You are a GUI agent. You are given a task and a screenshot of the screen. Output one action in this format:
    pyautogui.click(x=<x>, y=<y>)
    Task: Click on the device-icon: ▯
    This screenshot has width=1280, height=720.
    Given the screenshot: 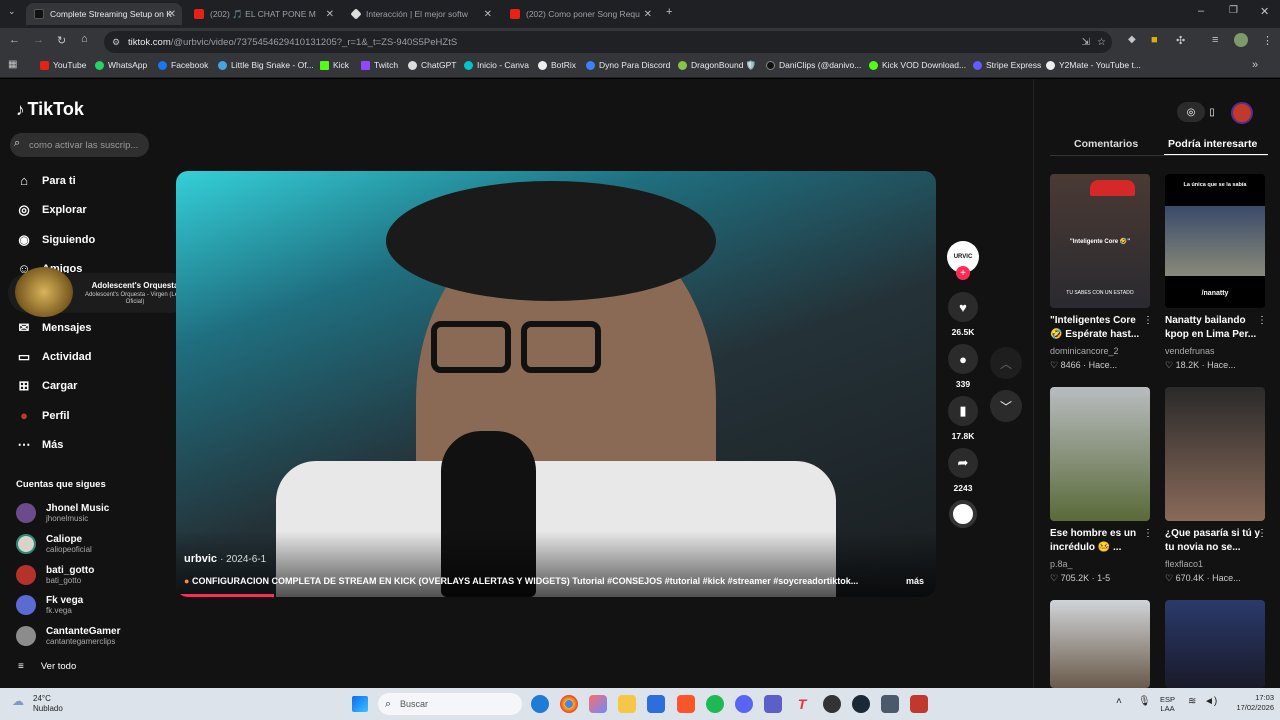 What is the action you would take?
    pyautogui.click(x=1212, y=112)
    